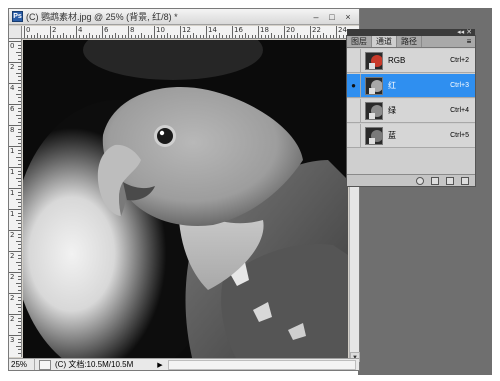 The height and width of the screenshot is (381, 500). Describe the element at coordinates (411, 32) in the screenshot. I see `panel-collapse-bar: ◂◂ ✕` at that location.